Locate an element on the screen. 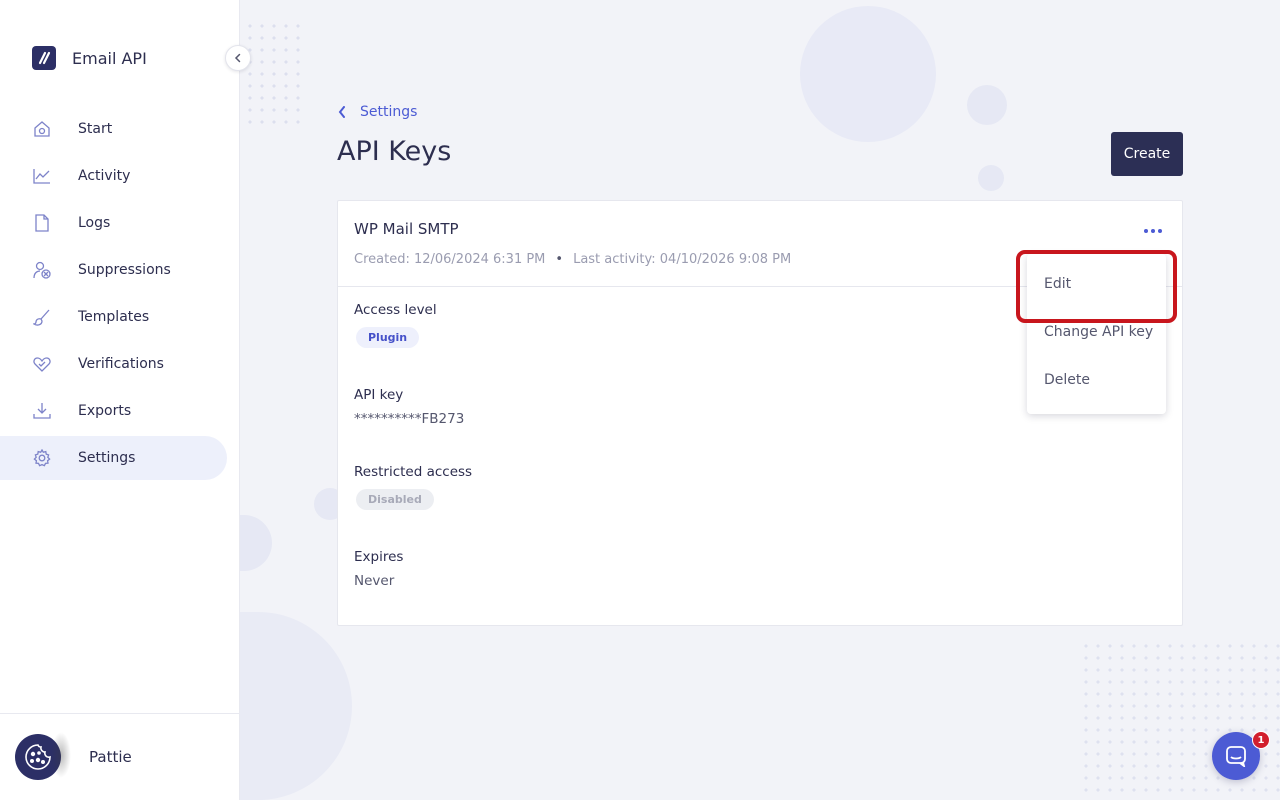 This screenshot has height=800, width=1280. sidebar-item-exports: Exports is located at coordinates (113, 411).